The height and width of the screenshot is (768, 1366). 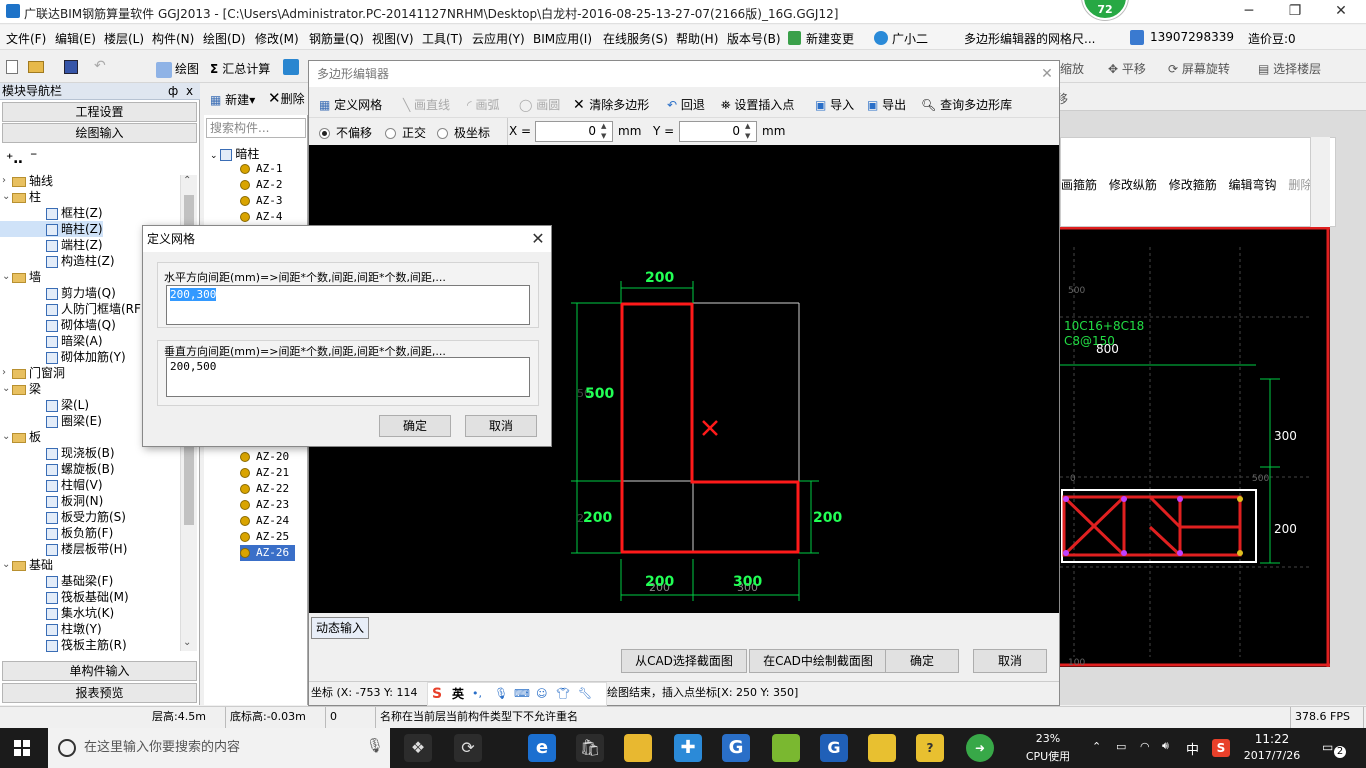 What do you see at coordinates (268, 553) in the screenshot?
I see `component-list-item: AZ-26` at bounding box center [268, 553].